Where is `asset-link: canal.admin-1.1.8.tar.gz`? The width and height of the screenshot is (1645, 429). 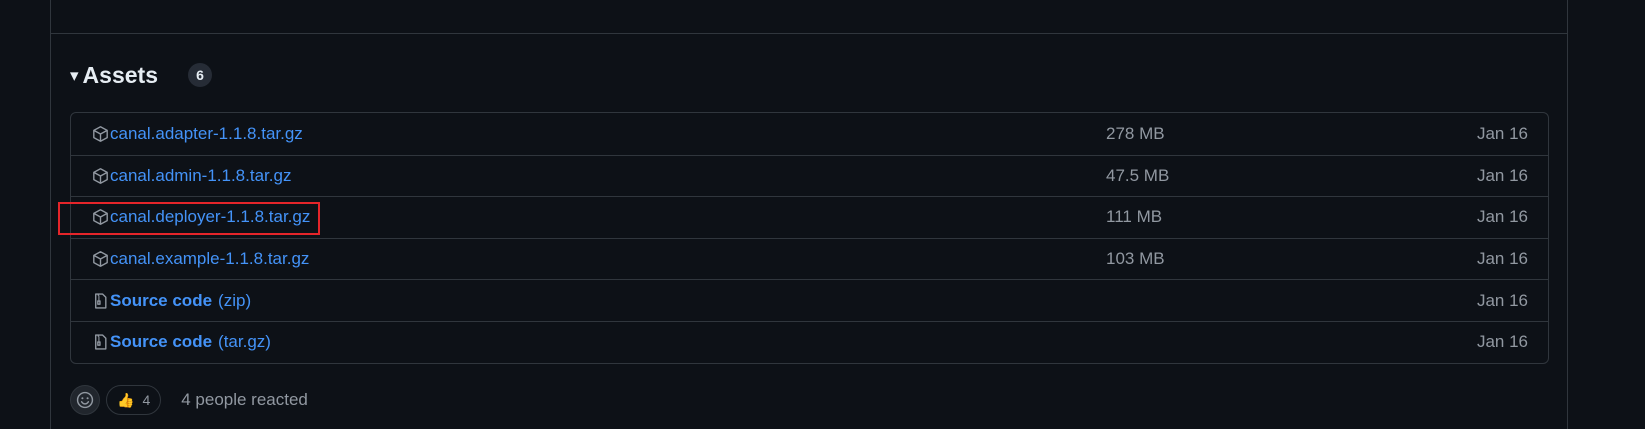 asset-link: canal.admin-1.1.8.tar.gz is located at coordinates (200, 176).